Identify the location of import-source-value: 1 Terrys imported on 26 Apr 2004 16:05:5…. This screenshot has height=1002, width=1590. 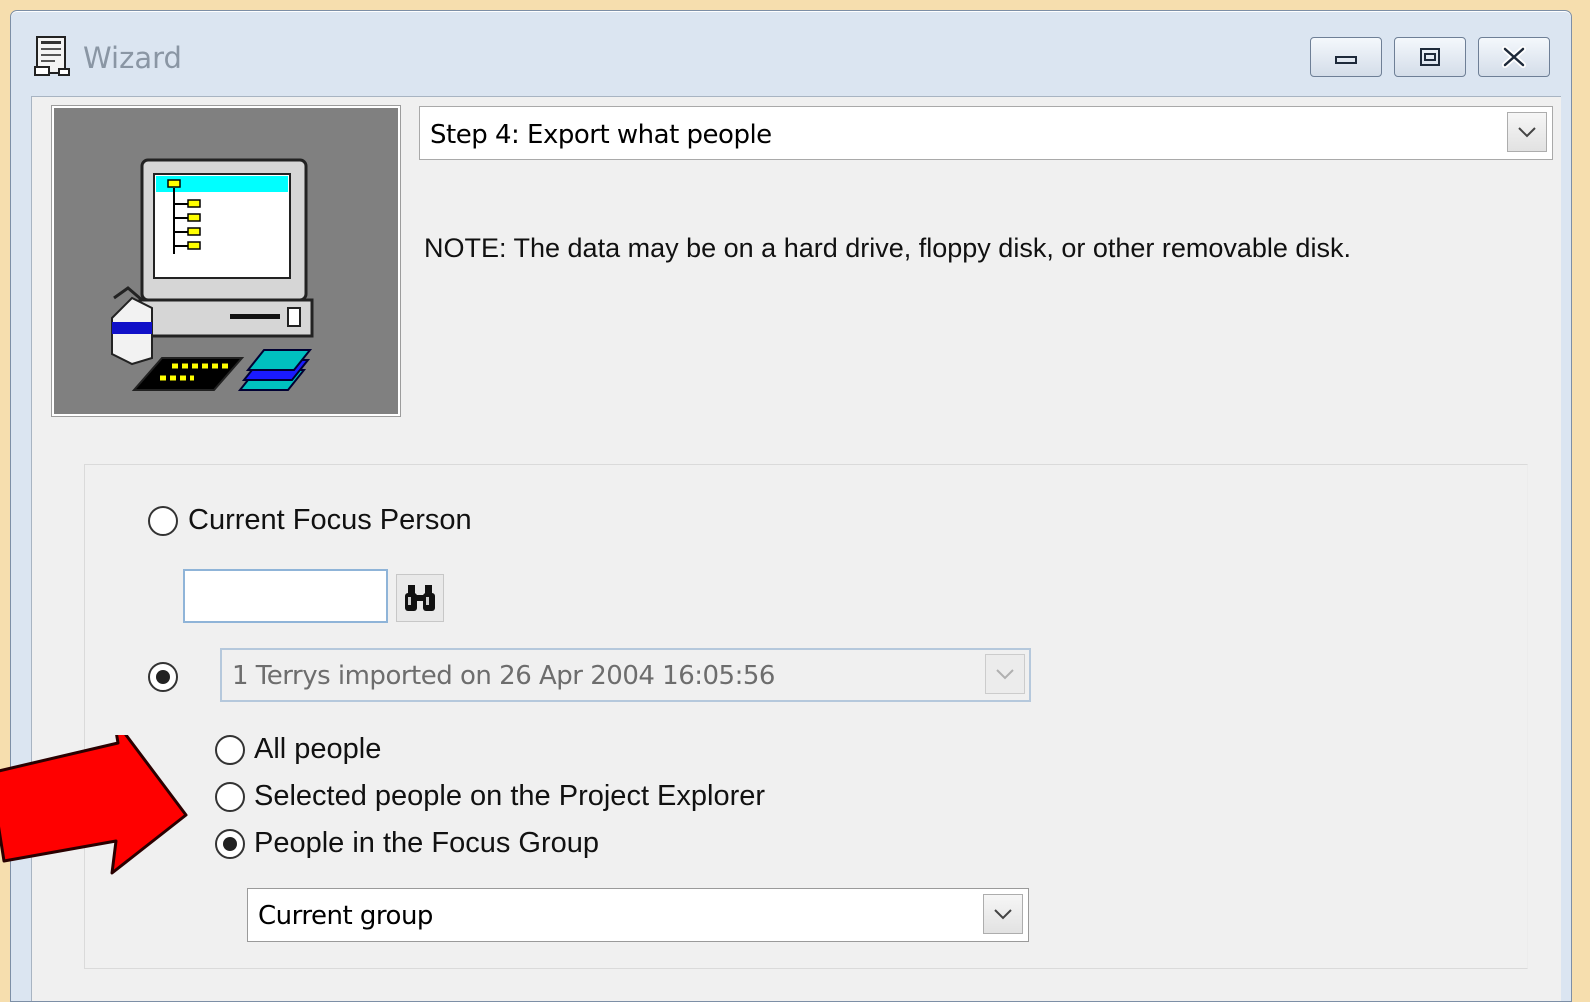
(503, 676).